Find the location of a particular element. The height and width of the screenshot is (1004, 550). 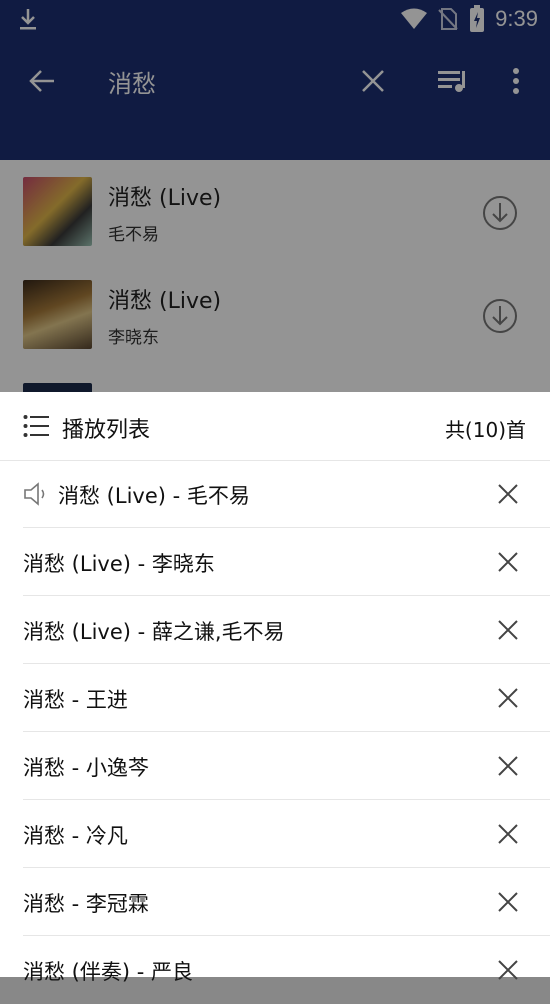

playlist-header: 播放列表 共(10)首 is located at coordinates (275, 426).